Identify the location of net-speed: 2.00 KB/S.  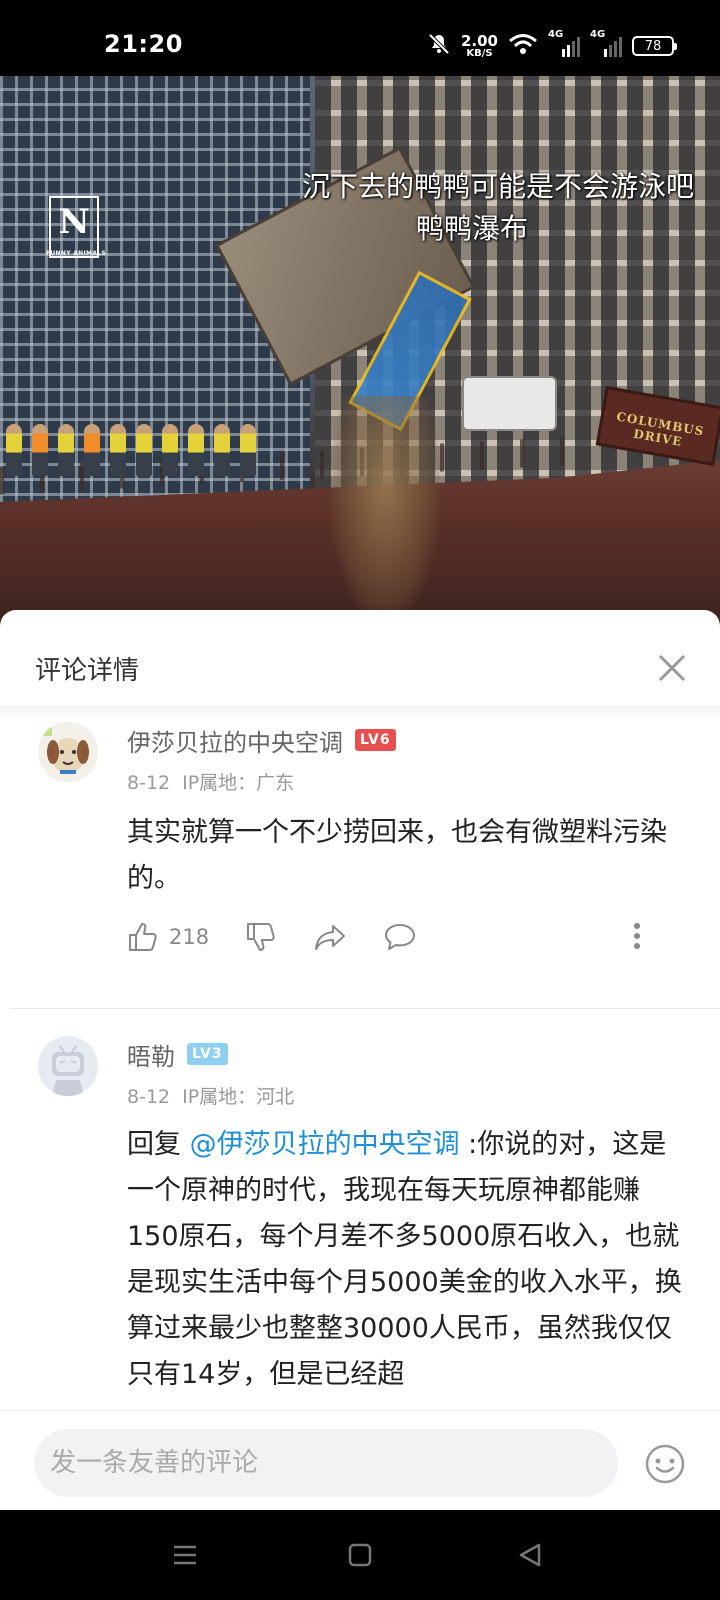
(479, 45).